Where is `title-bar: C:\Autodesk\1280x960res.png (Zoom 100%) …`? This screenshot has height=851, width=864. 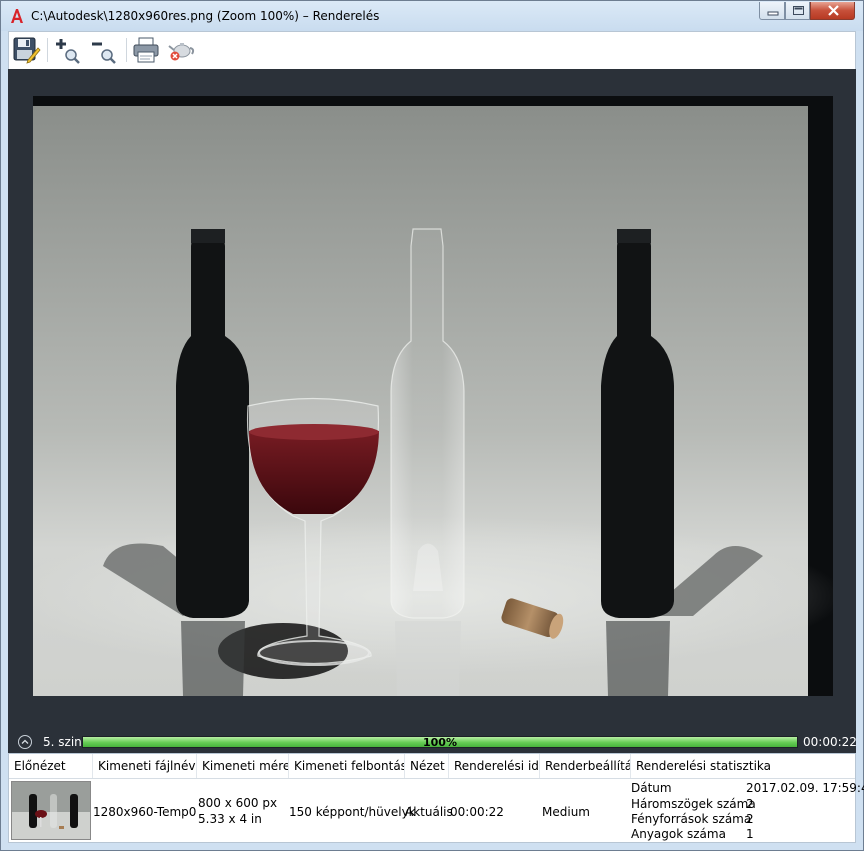 title-bar: C:\Autodesk\1280x960res.png (Zoom 100%) … is located at coordinates (432, 16).